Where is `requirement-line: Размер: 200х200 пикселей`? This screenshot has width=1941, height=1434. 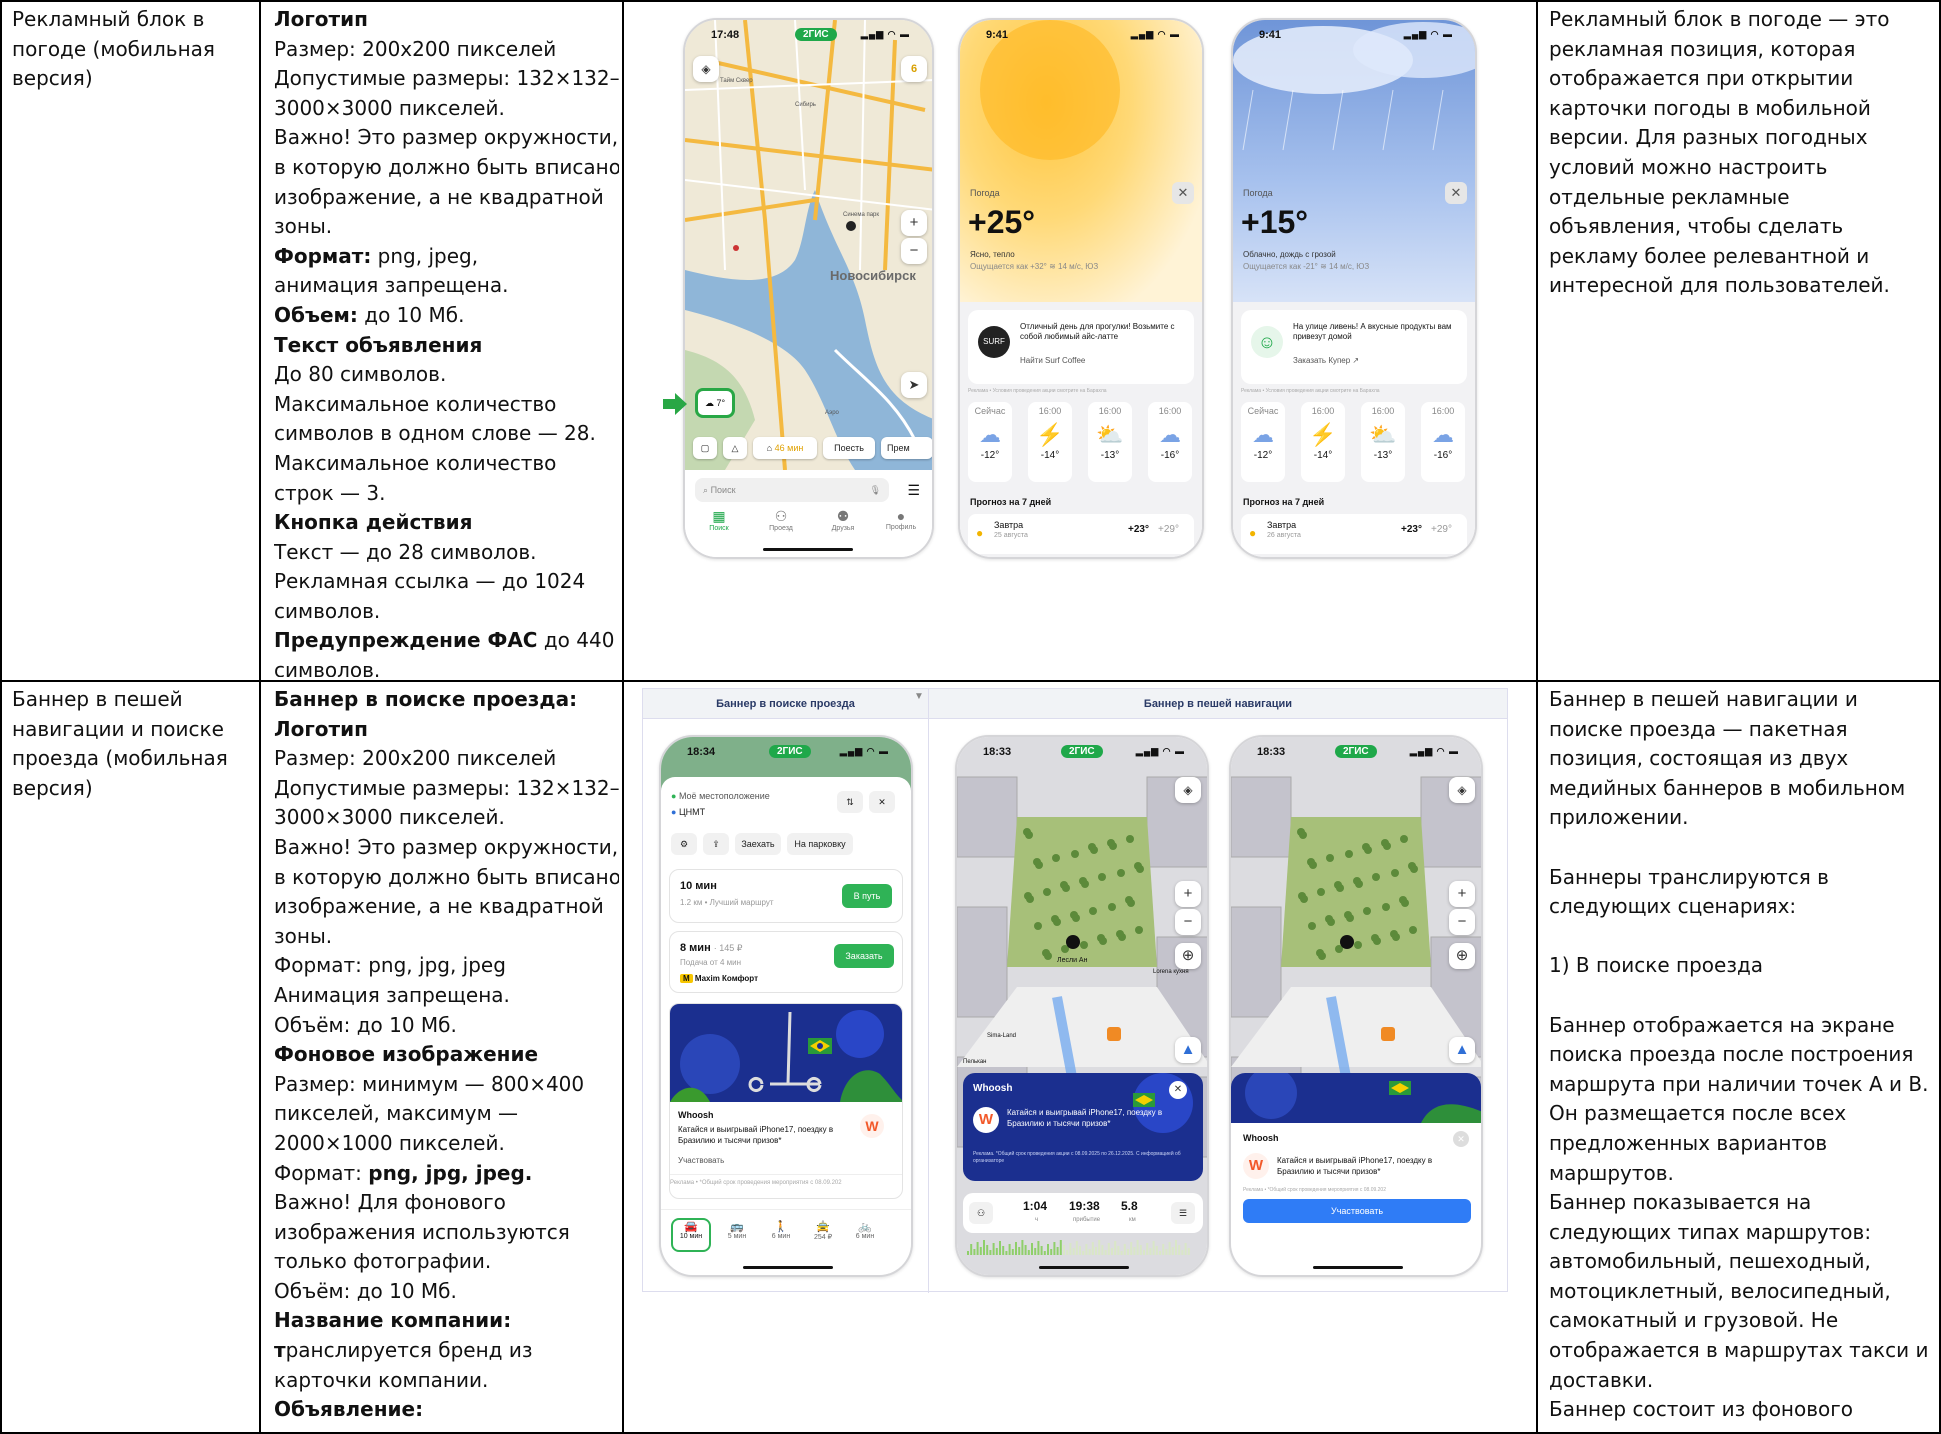
requirement-line: Размер: 200х200 пикселей is located at coordinates (446, 759).